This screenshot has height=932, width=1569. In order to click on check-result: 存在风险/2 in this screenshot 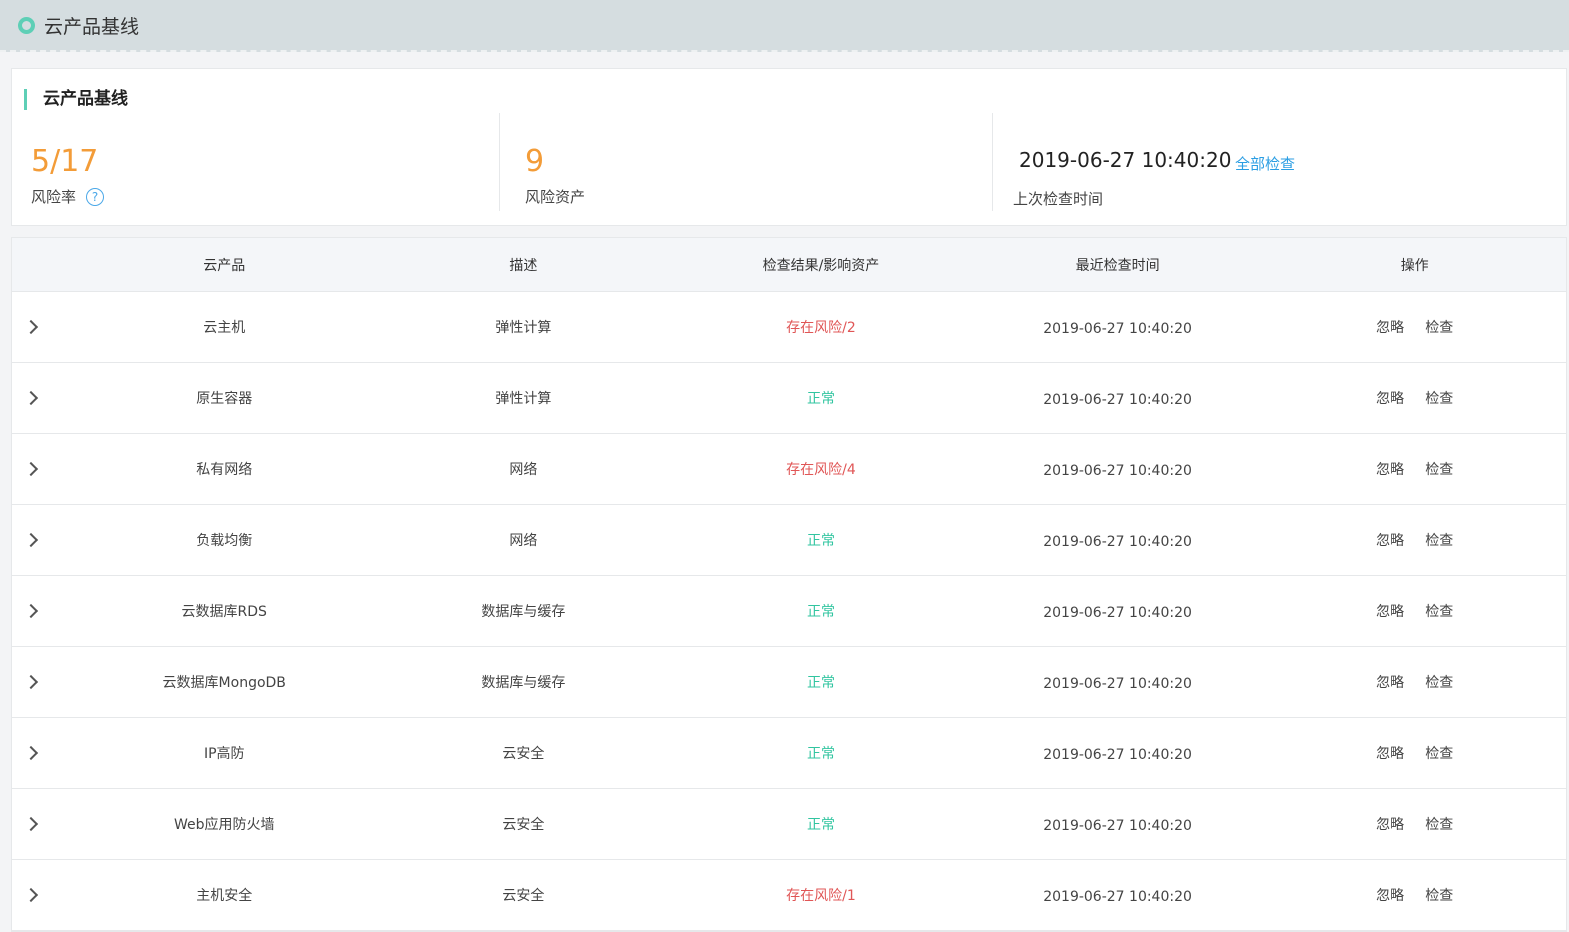, I will do `click(821, 328)`.